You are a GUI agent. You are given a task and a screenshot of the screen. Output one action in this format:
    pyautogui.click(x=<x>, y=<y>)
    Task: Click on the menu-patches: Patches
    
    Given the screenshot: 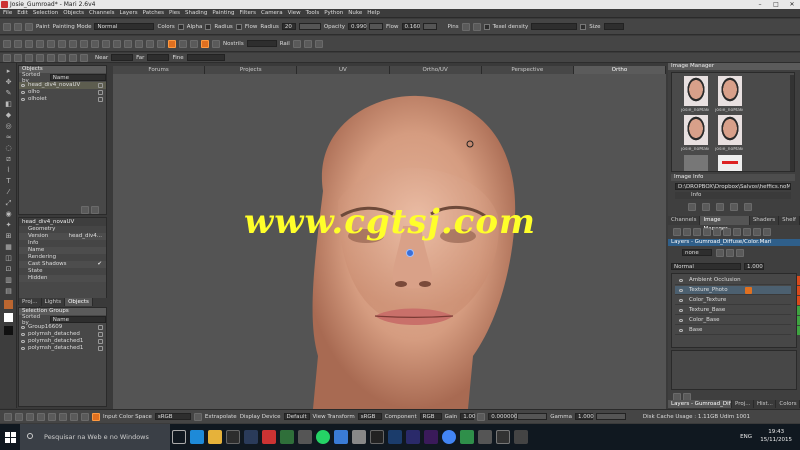 What is the action you would take?
    pyautogui.click(x=153, y=13)
    